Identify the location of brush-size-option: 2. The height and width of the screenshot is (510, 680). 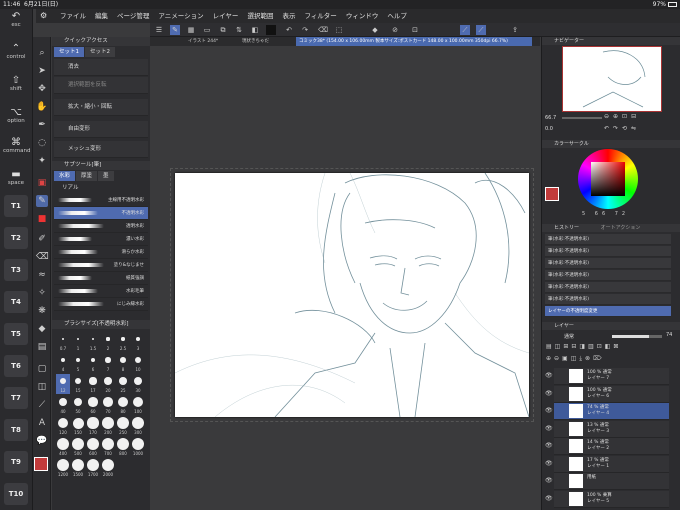
(108, 342).